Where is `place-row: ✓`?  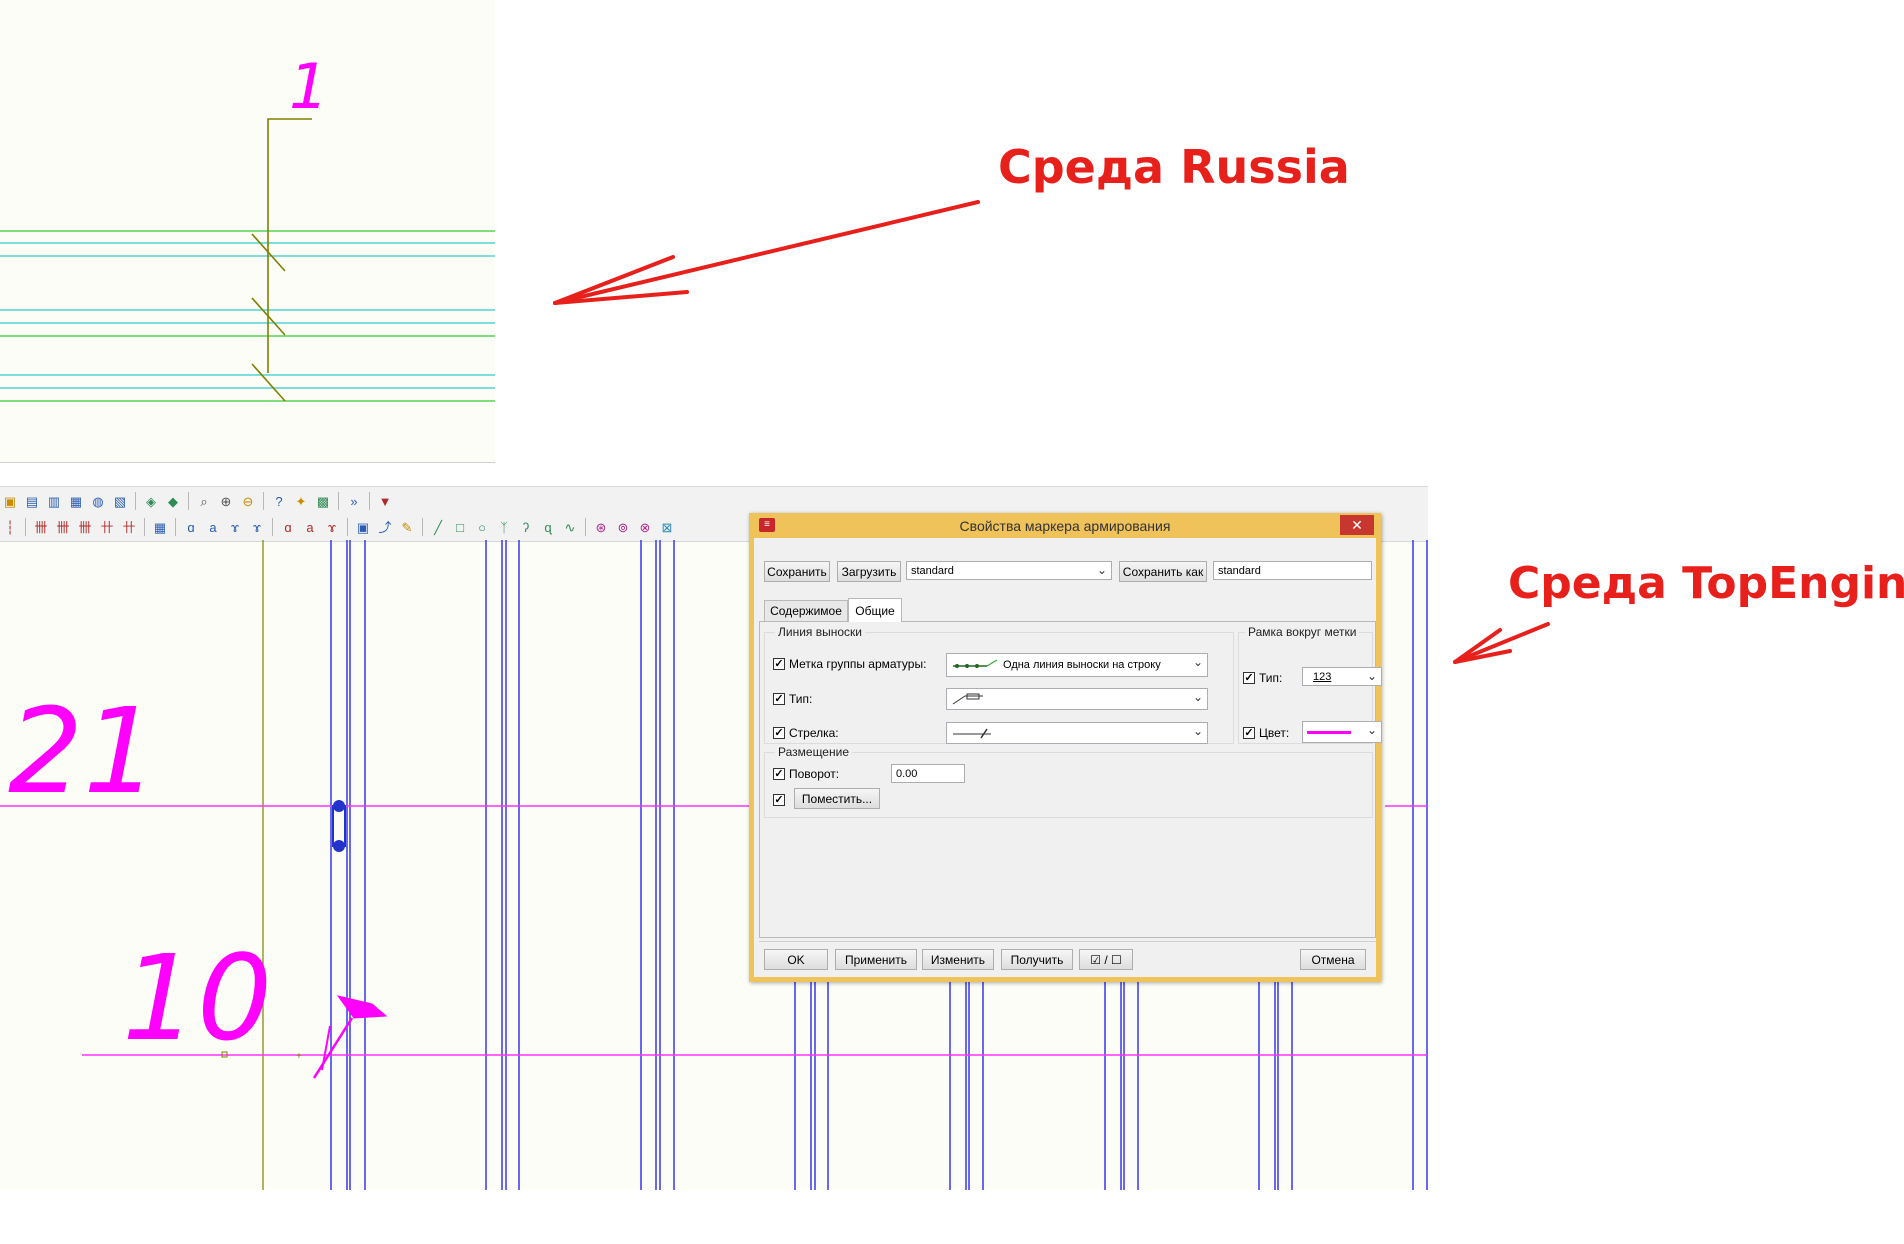
place-row: ✓ is located at coordinates (779, 800).